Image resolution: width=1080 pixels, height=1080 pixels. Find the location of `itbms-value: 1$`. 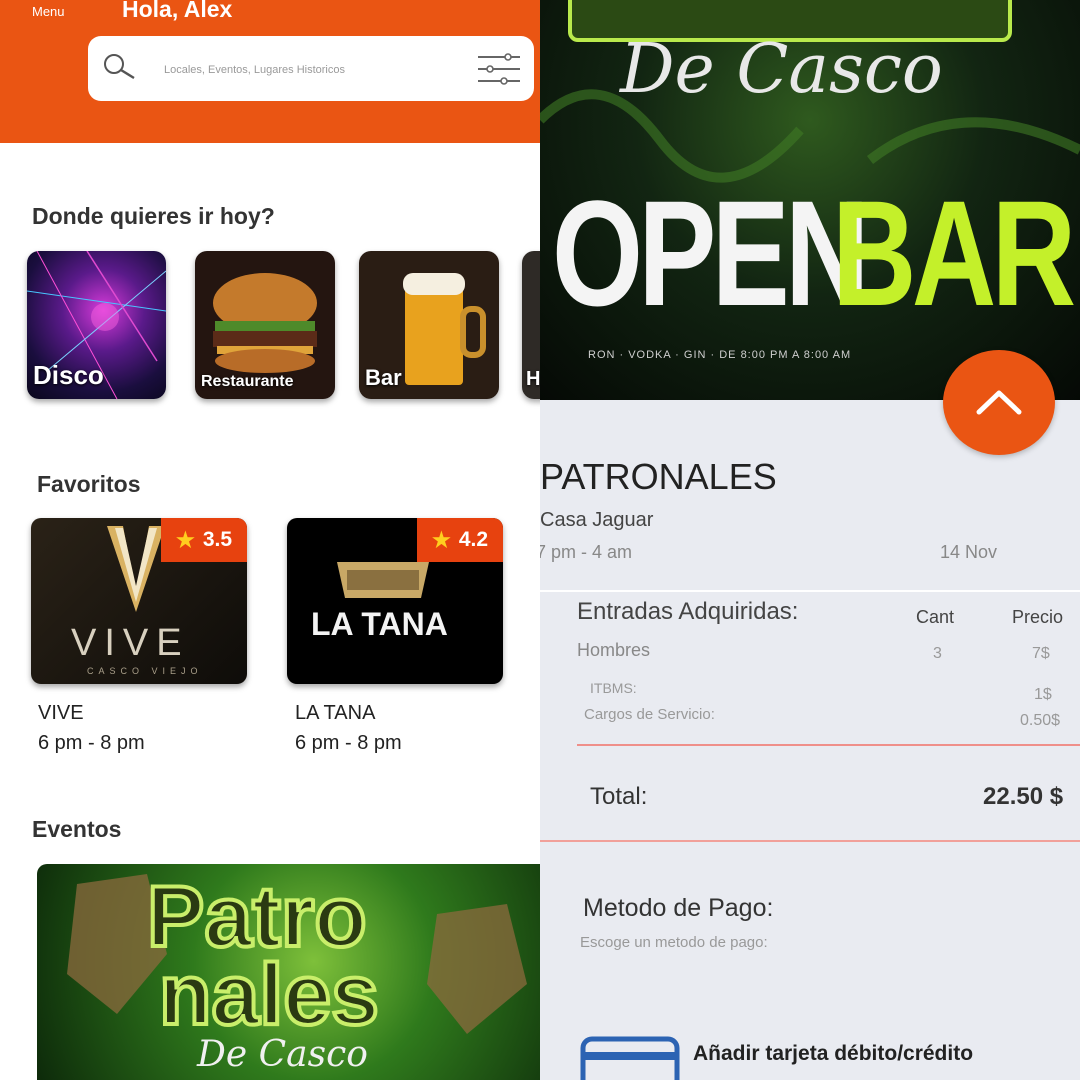

itbms-value: 1$ is located at coordinates (1043, 694).